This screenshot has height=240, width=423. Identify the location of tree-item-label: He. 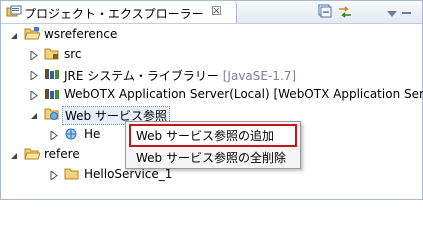
(92, 134).